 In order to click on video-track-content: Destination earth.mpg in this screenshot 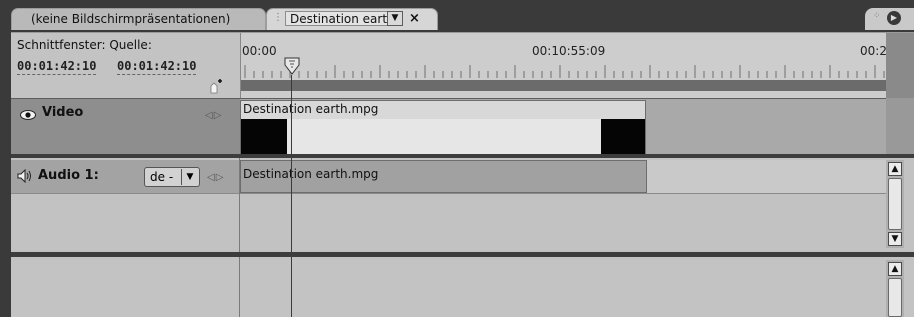, I will do `click(563, 126)`.